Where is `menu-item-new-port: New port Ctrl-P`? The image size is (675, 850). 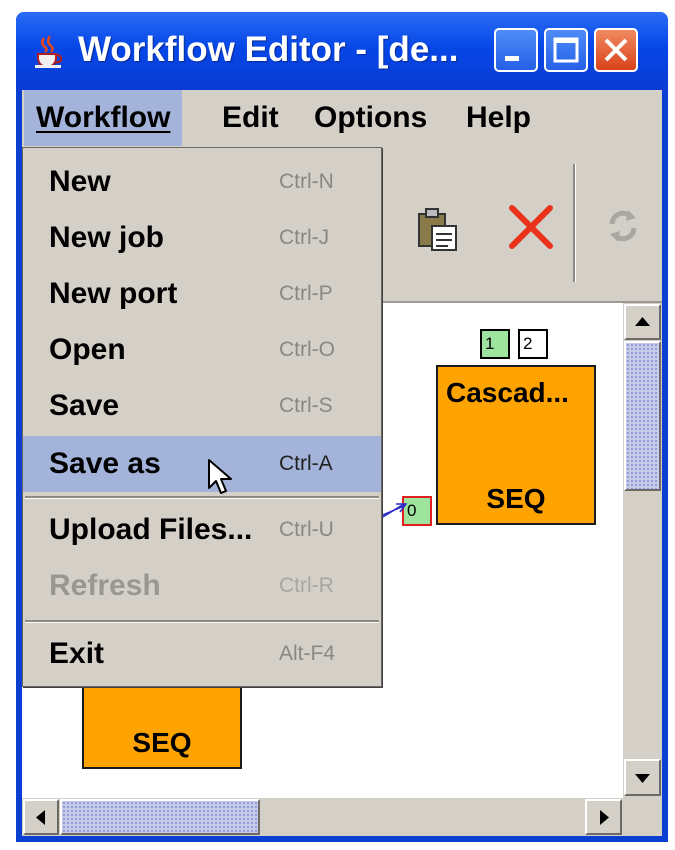 menu-item-new-port: New port Ctrl-P is located at coordinates (202, 294).